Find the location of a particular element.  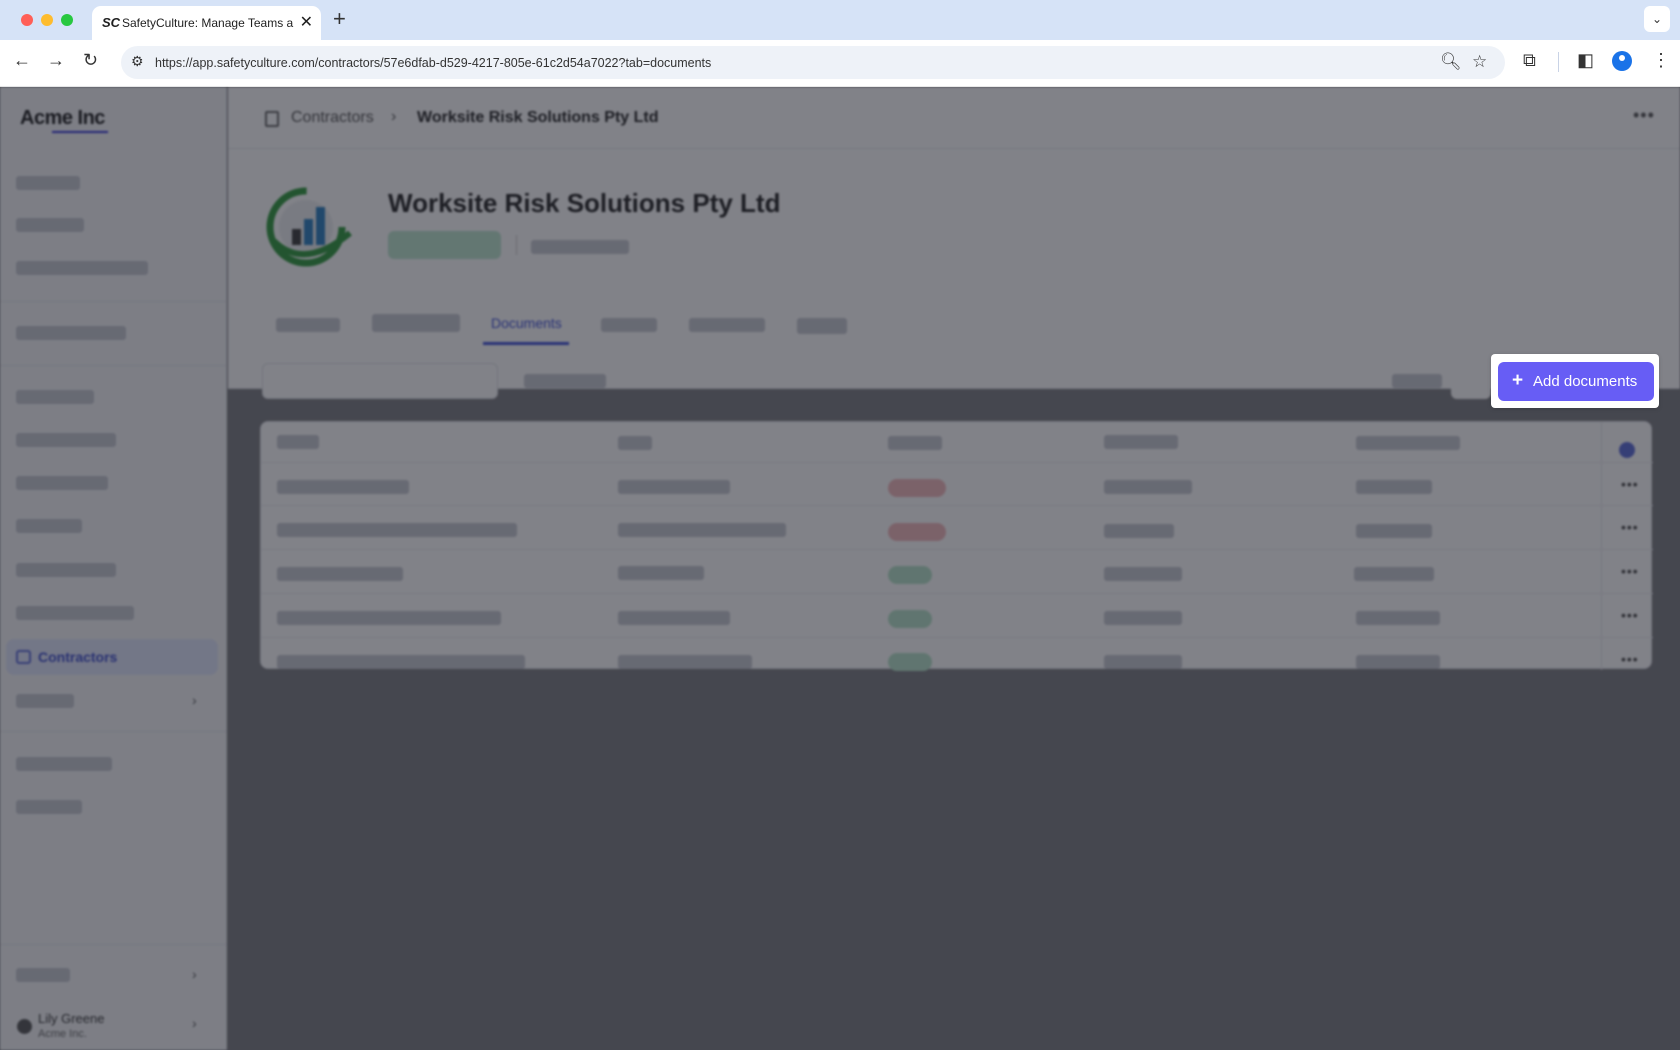

tab-search-chevron-icon: ⌄ is located at coordinates (1657, 19).